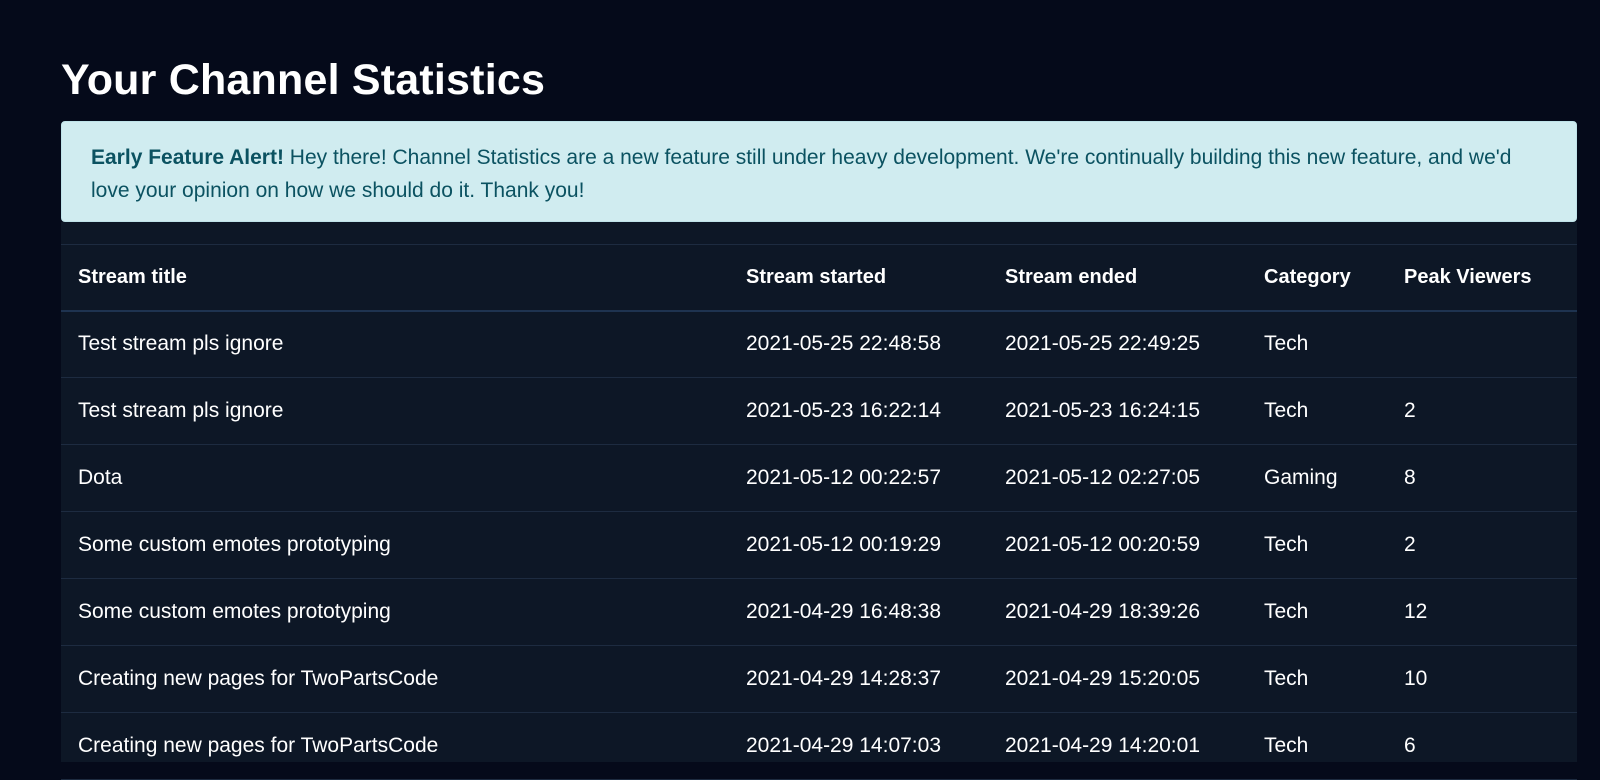  What do you see at coordinates (858, 478) in the screenshot?
I see `cell-stream-started: 2021-05-12 00:22:57` at bounding box center [858, 478].